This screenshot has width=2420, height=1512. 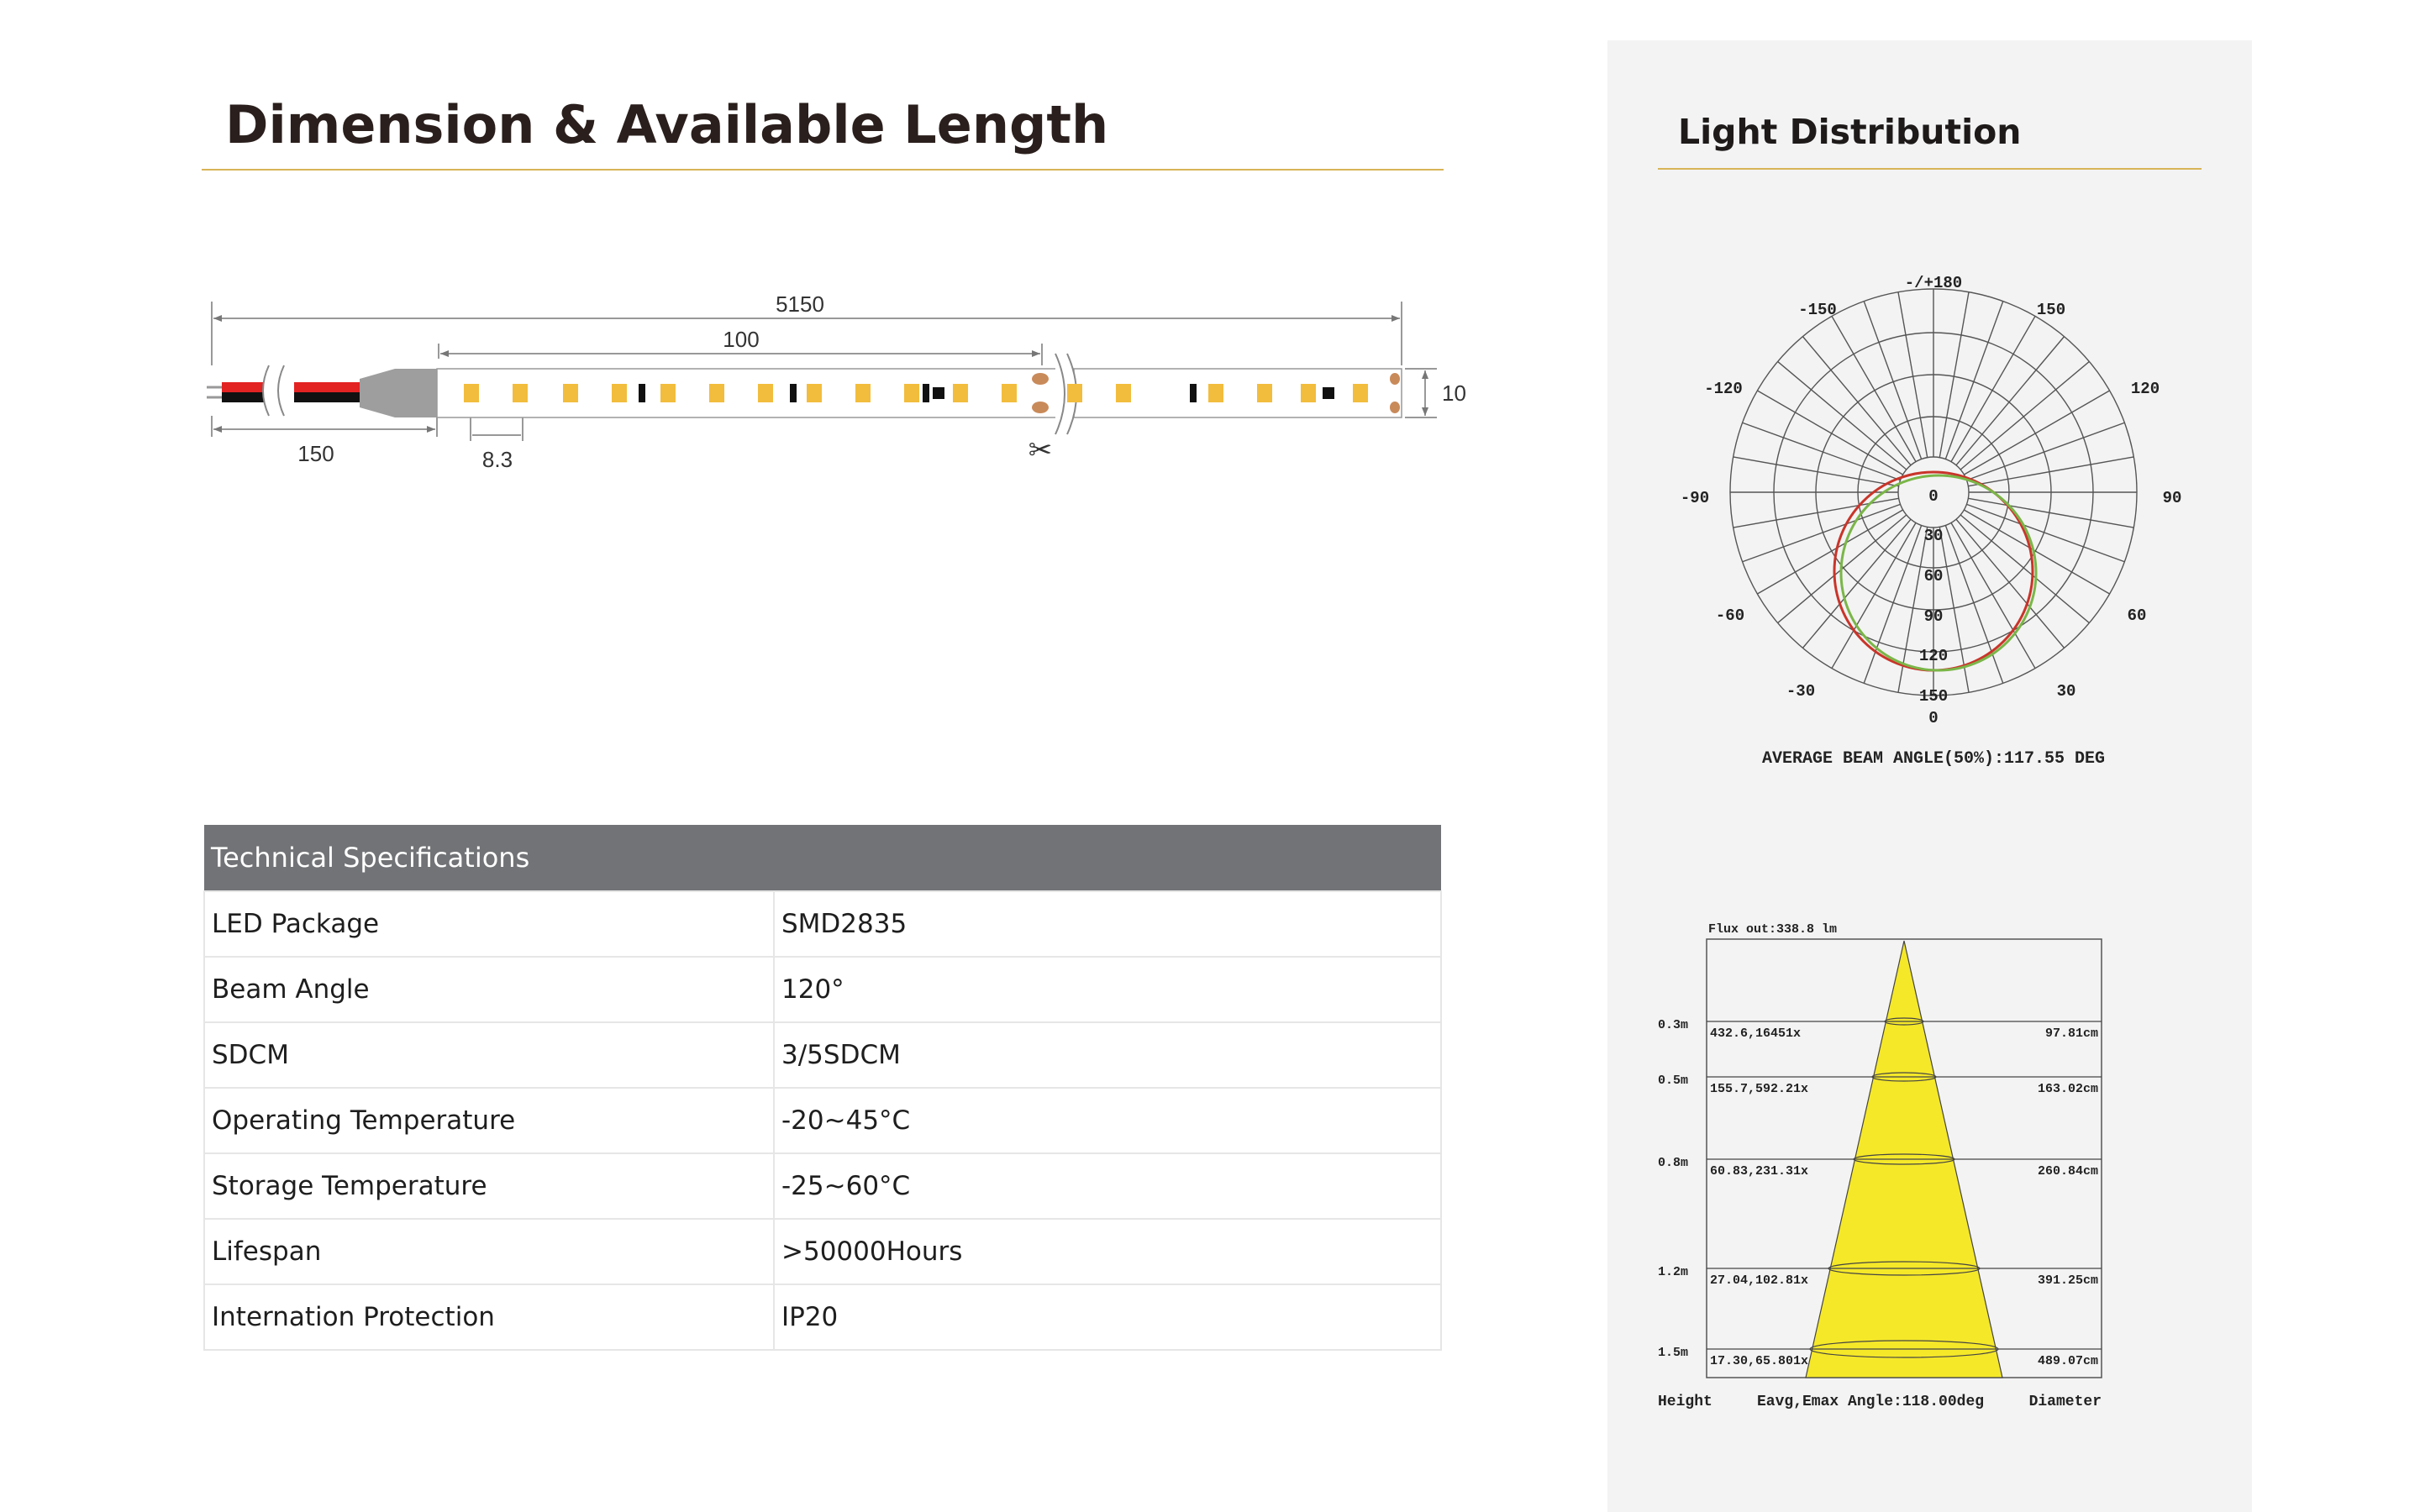 I want to click on lead-length-label: 150, so click(x=315, y=453).